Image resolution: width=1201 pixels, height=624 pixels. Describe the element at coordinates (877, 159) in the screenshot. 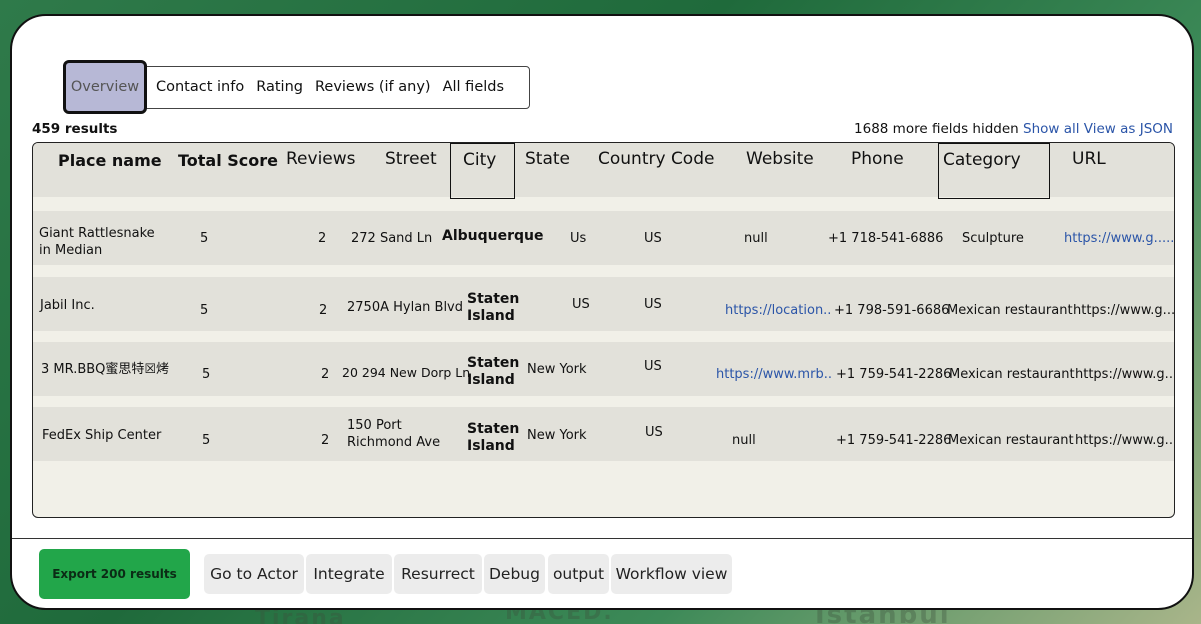

I see `header-phone: Phone` at that location.